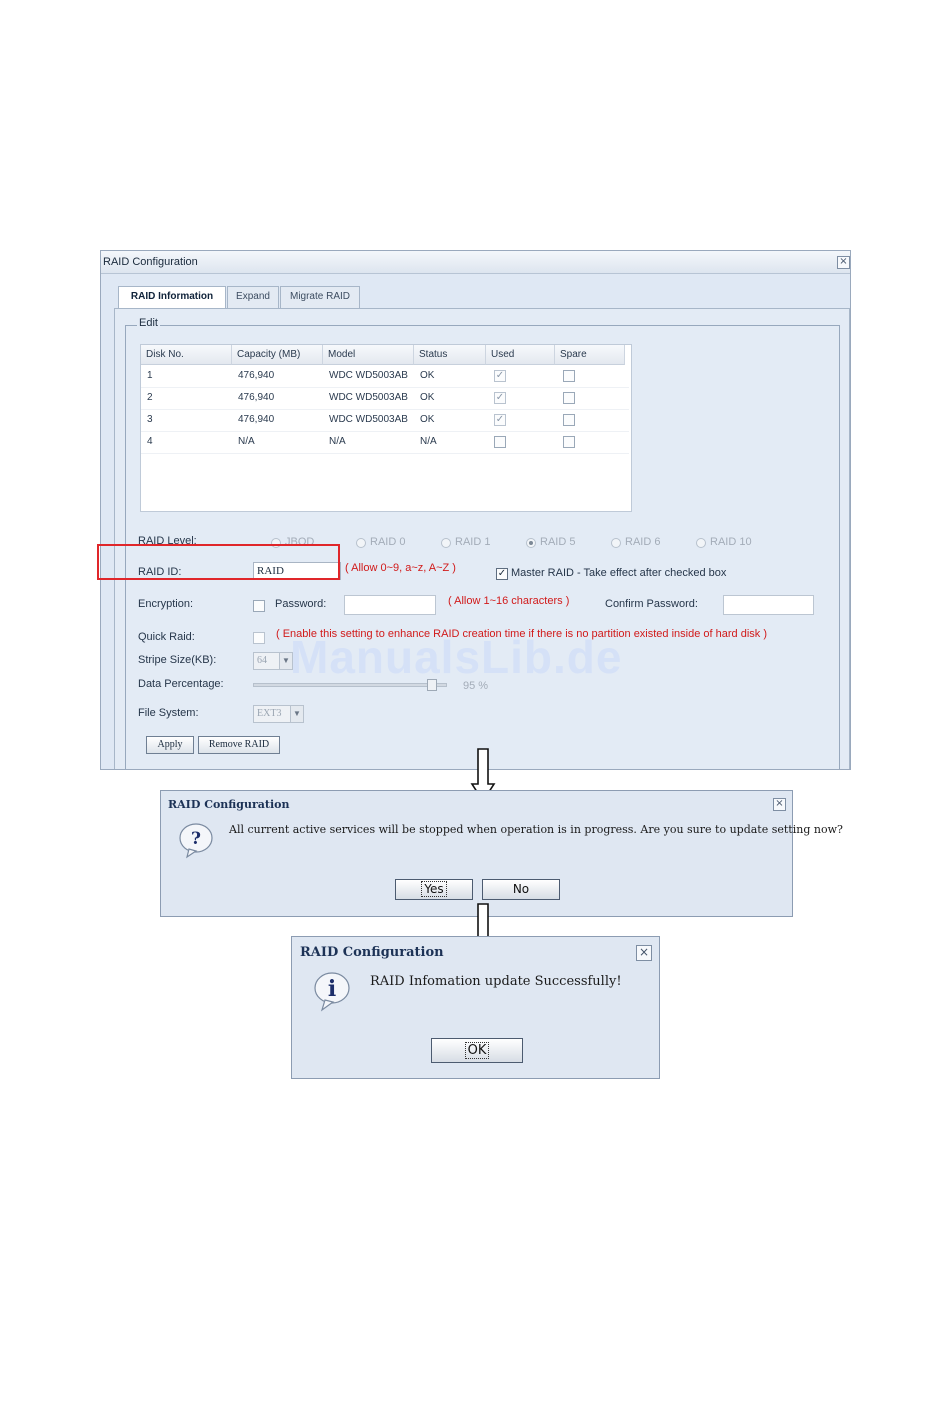 The image size is (950, 1420). I want to click on capacity-cell: N/A, so click(246, 441).